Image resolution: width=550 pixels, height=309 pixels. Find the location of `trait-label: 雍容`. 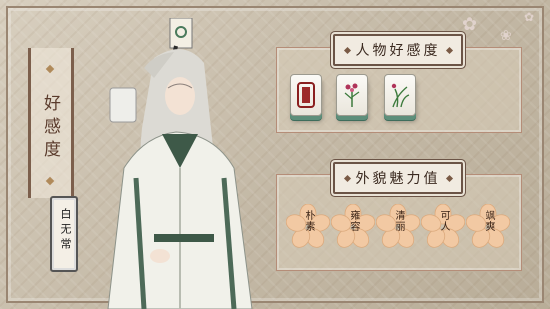

trait-label: 雍容 is located at coordinates (353, 221).